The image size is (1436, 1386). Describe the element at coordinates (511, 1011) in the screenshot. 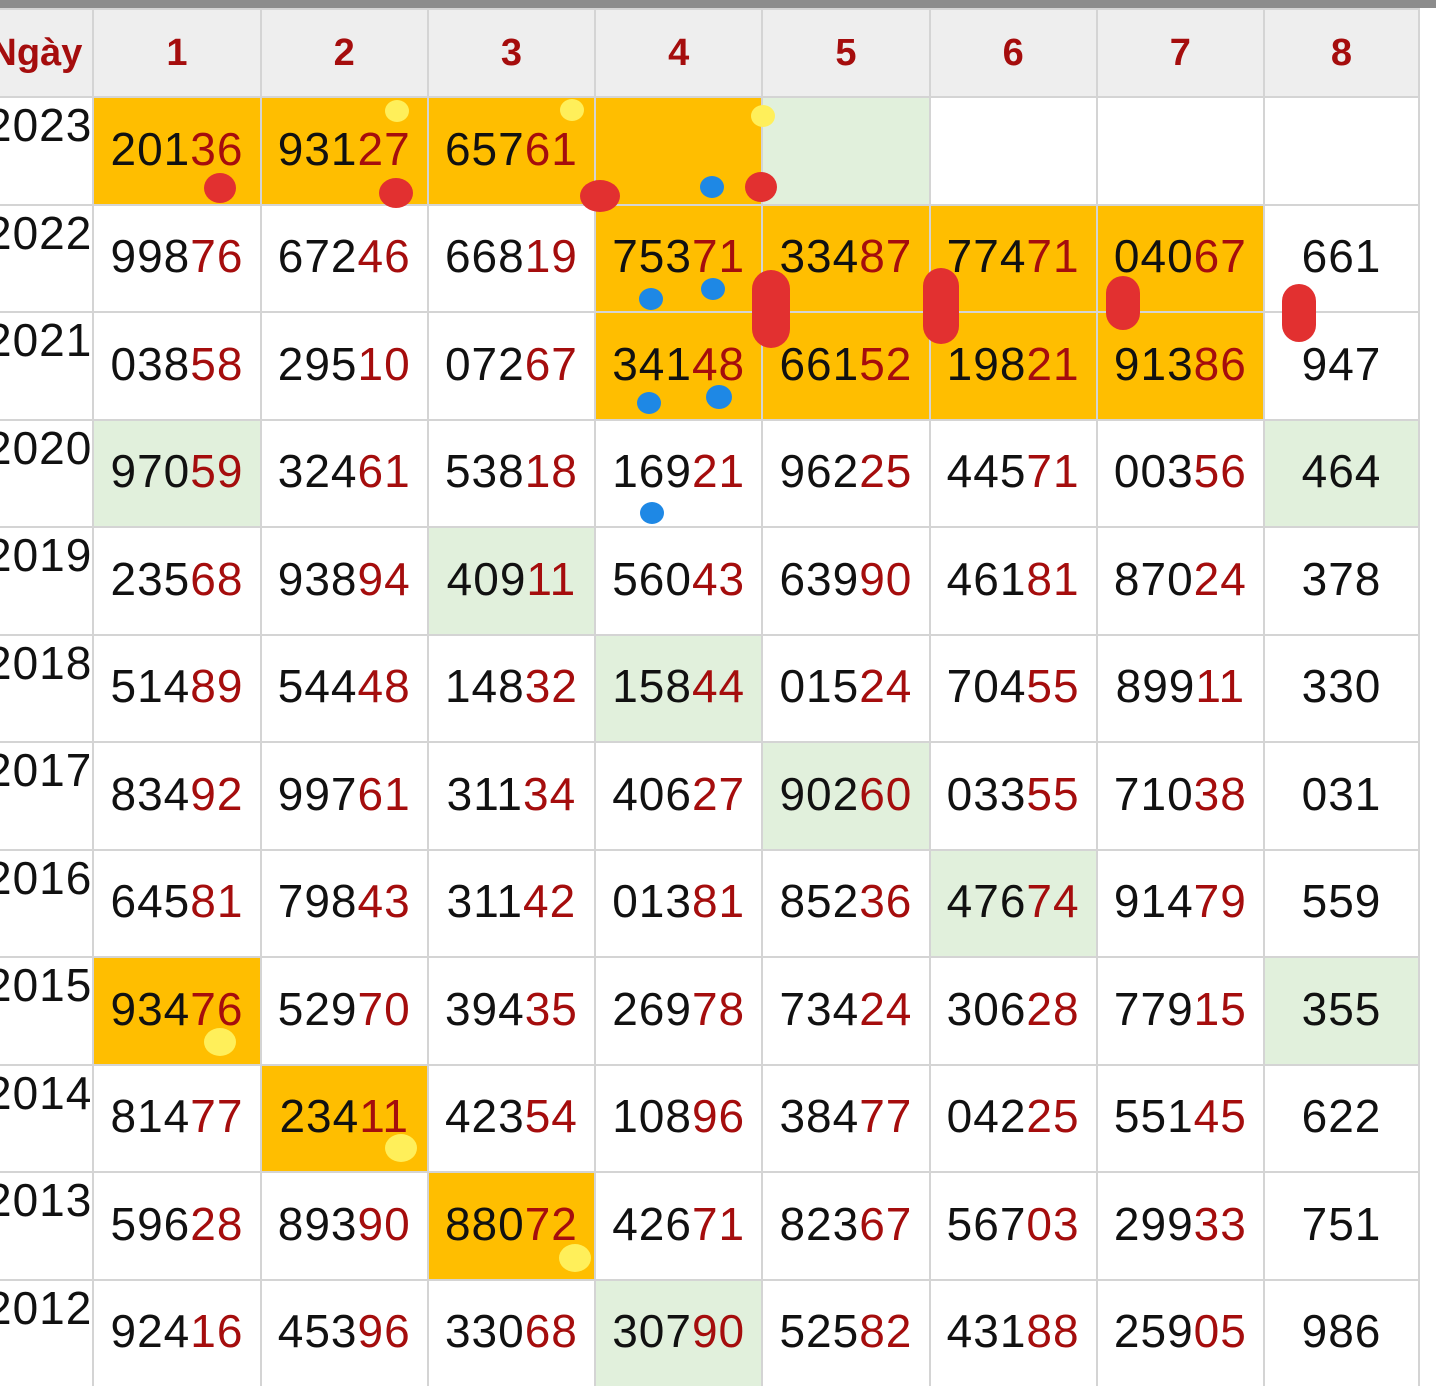

I see `result-cell: 39435` at that location.